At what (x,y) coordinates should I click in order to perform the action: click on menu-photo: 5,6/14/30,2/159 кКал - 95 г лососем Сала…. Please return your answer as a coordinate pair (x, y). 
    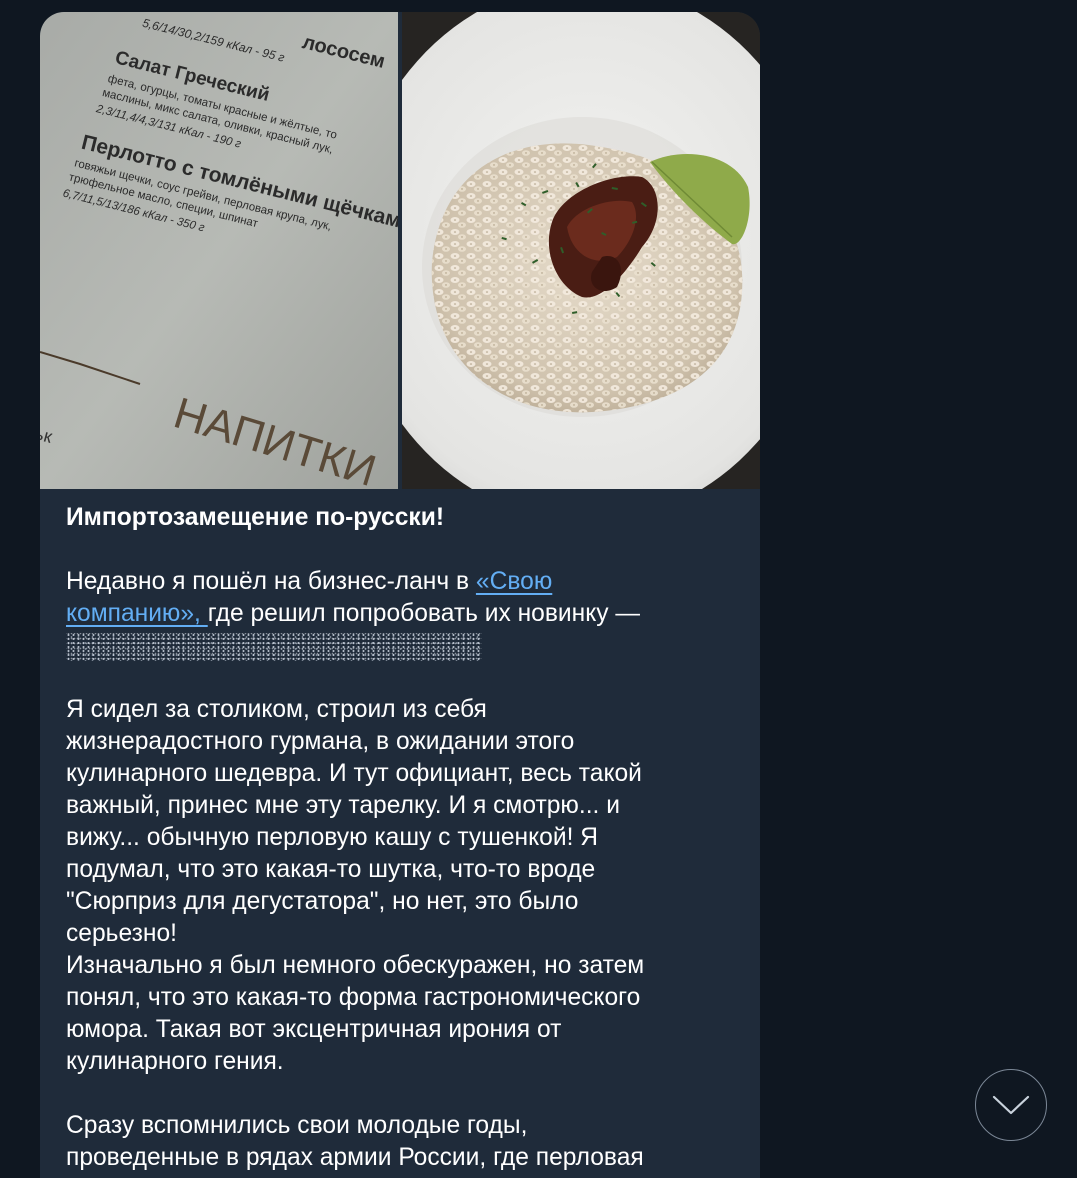
    Looking at the image, I should click on (219, 250).